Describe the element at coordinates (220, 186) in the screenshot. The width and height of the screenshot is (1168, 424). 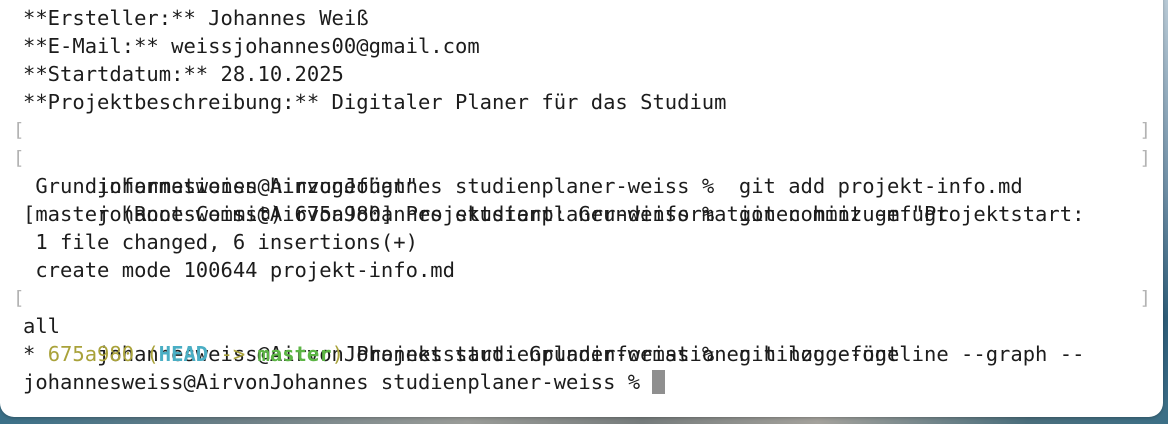
I see `terminal-line-commit-continuation: Grundinformationen hinzugefügt"` at that location.